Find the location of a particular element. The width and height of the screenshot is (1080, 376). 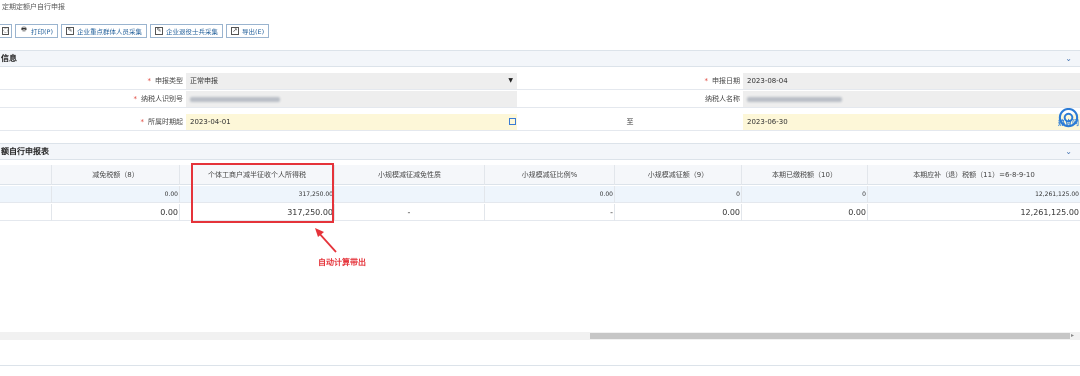

collect-key-group-label: 企业重点群体人员采集 is located at coordinates (109, 32).